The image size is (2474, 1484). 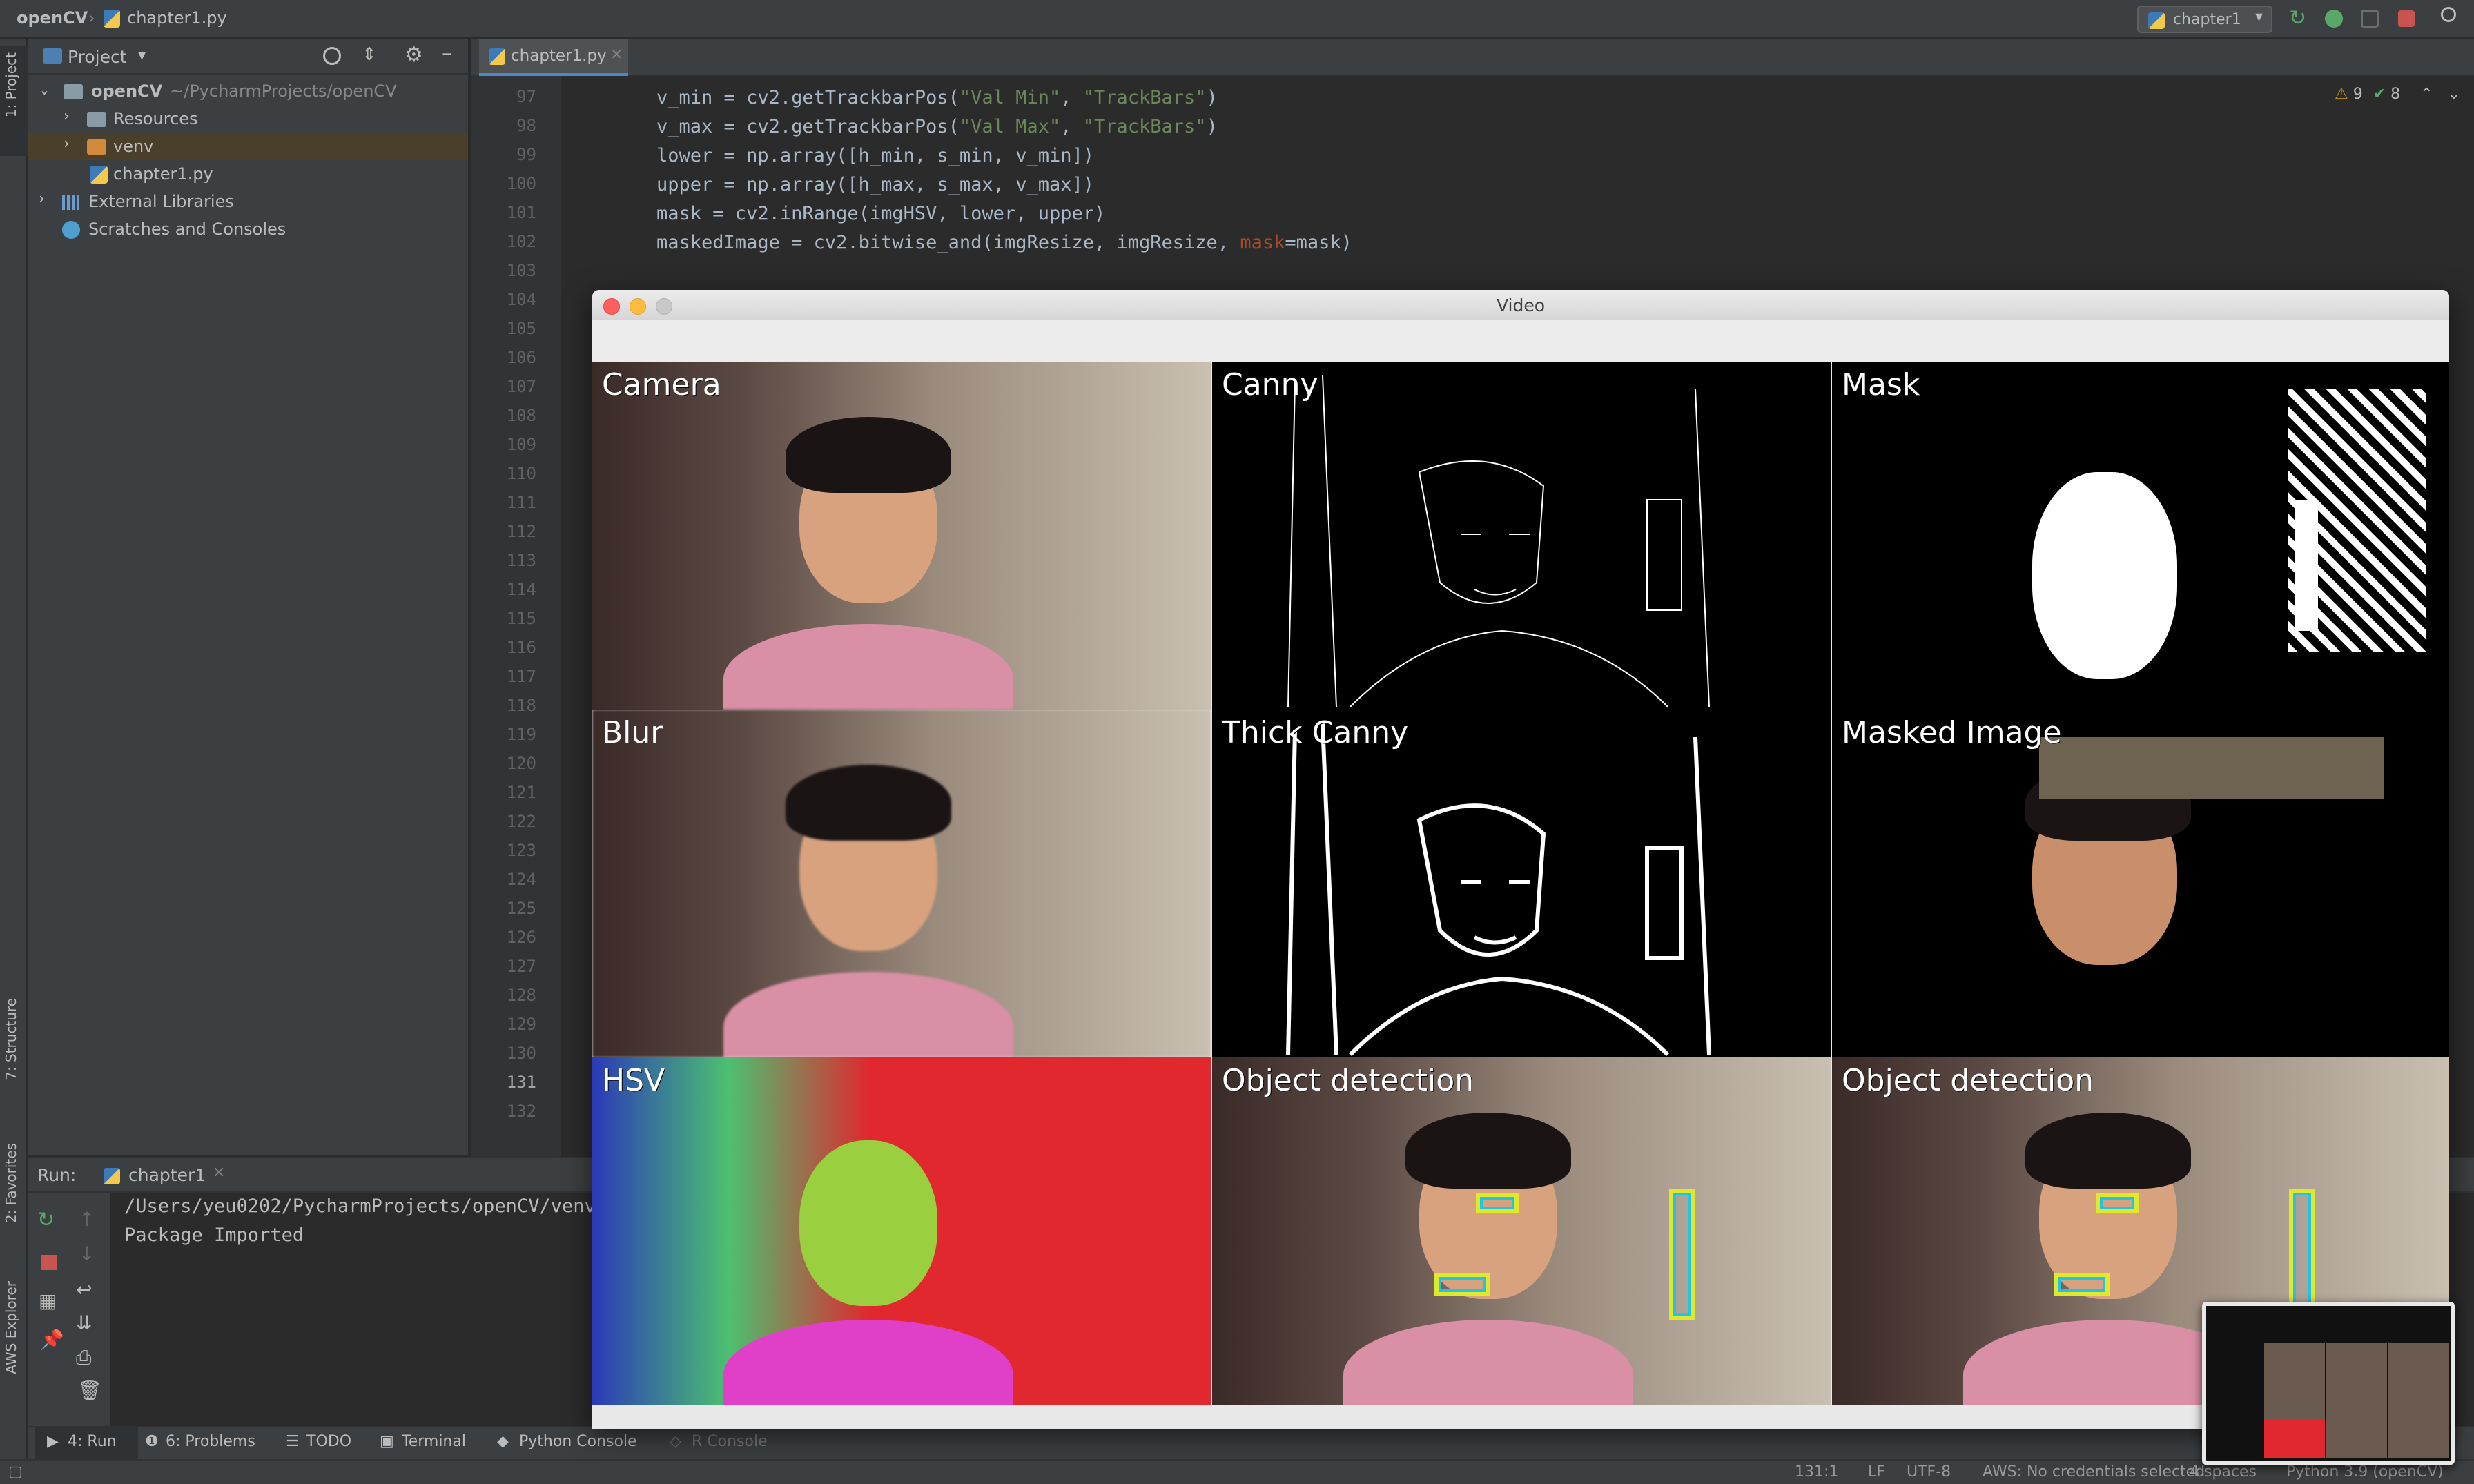 What do you see at coordinates (84, 1290) in the screenshot?
I see `soft-wrap-icon: ↩` at bounding box center [84, 1290].